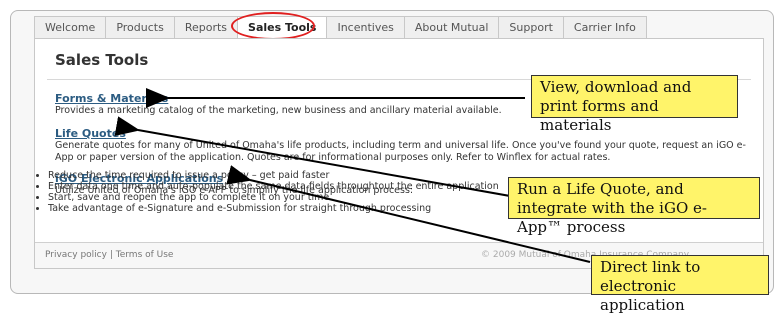 The image size is (775, 315). I want to click on footer-links: Privacy policy | Terms of Use, so click(109, 255).